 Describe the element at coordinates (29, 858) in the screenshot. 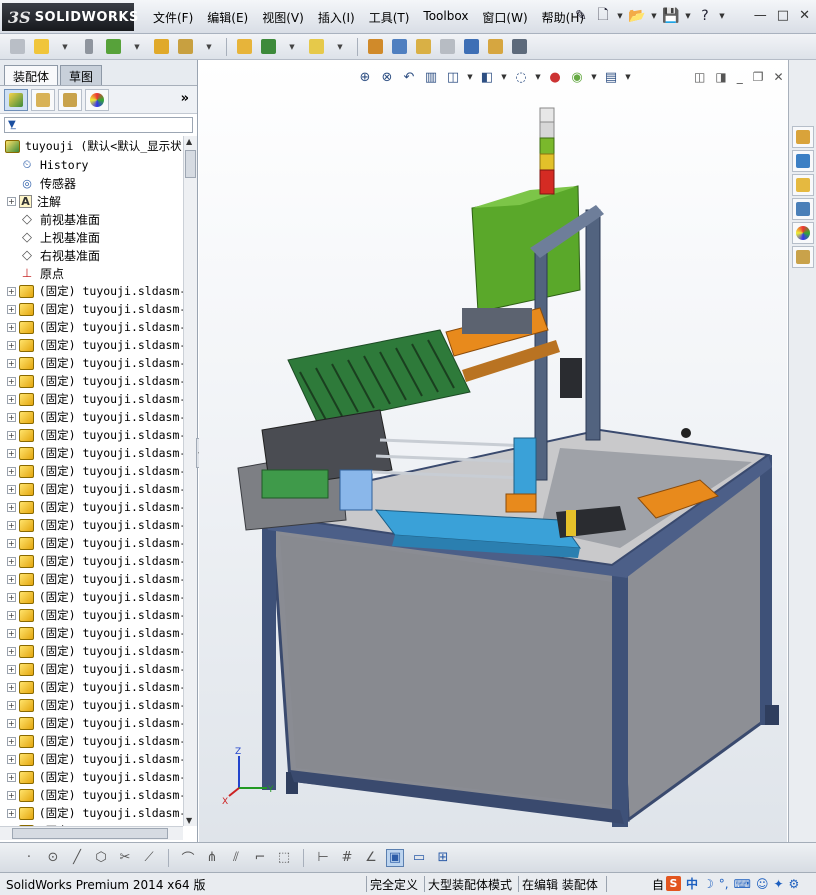

I see `point-icon: ·` at that location.